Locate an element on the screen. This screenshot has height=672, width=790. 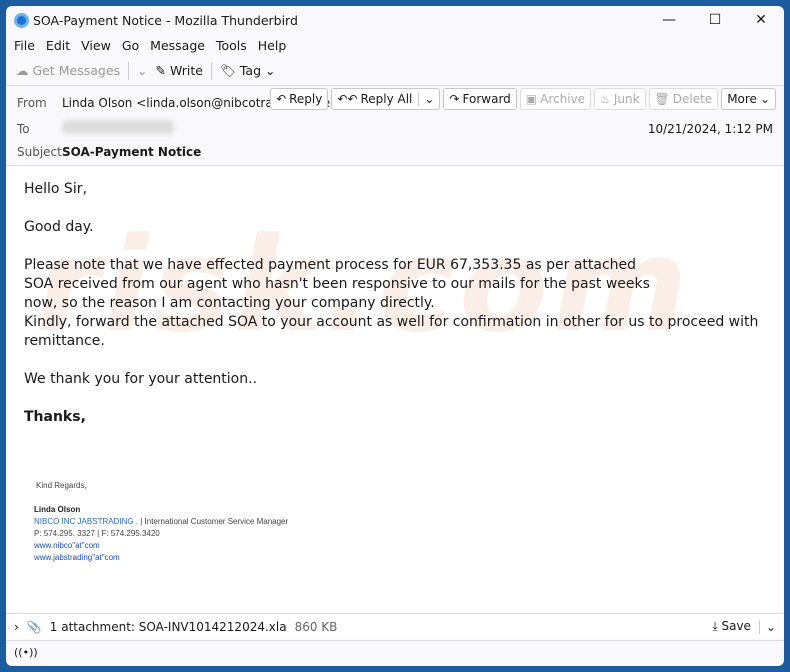
sig-regards: Kind Regards, is located at coordinates (61, 485).